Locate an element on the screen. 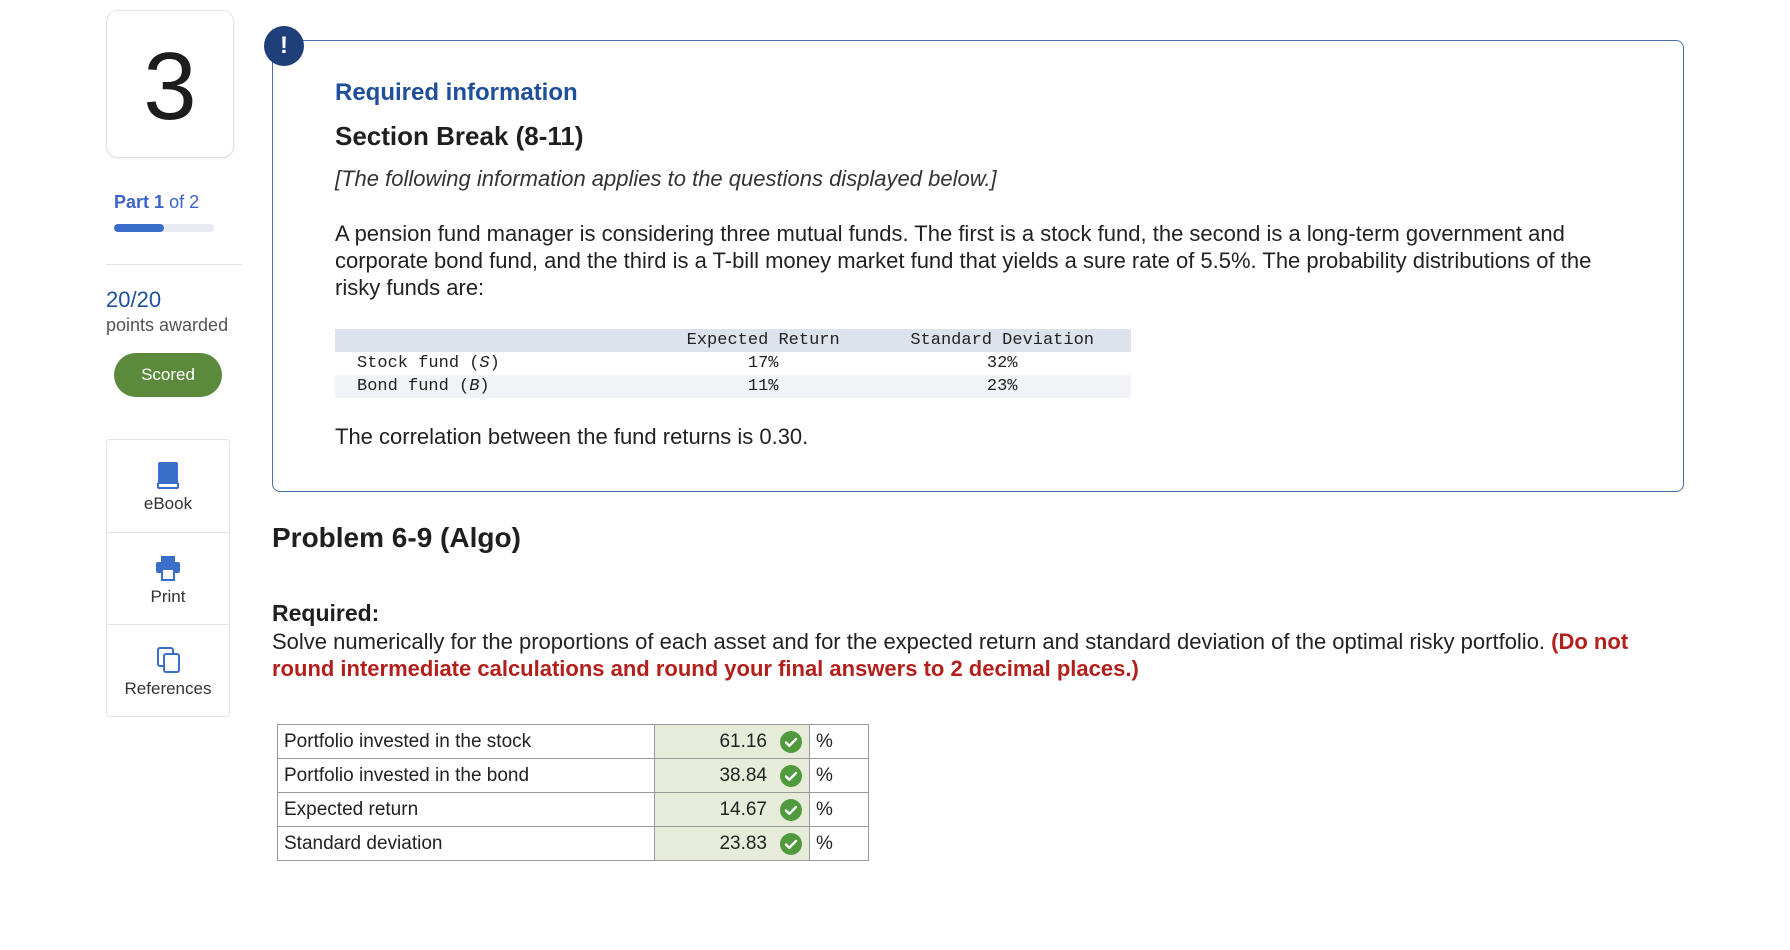 This screenshot has height=950, width=1790. scored-button: Scored is located at coordinates (168, 375).